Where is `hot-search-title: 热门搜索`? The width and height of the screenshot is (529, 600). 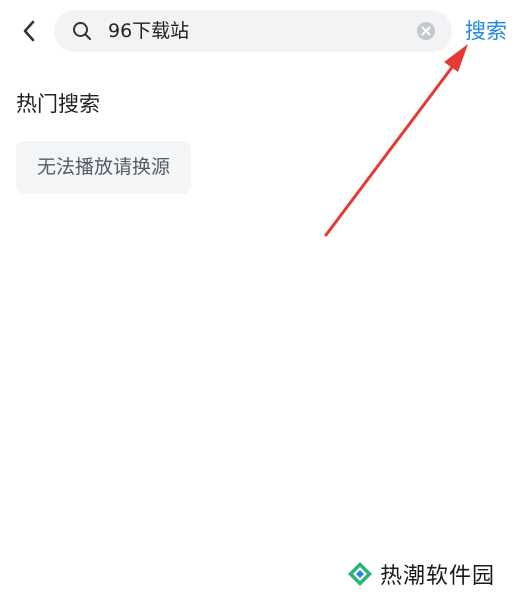 hot-search-title: 热门搜索 is located at coordinates (58, 104).